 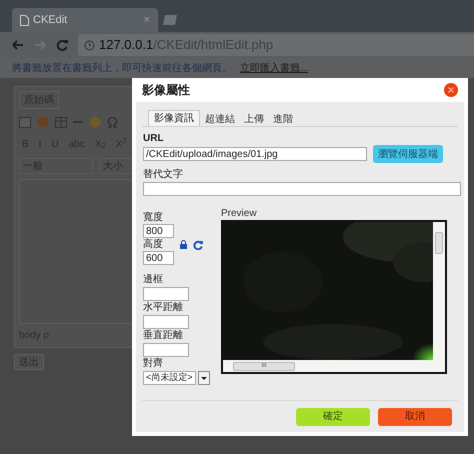 I want to click on preview-label: Preview, so click(x=239, y=214).